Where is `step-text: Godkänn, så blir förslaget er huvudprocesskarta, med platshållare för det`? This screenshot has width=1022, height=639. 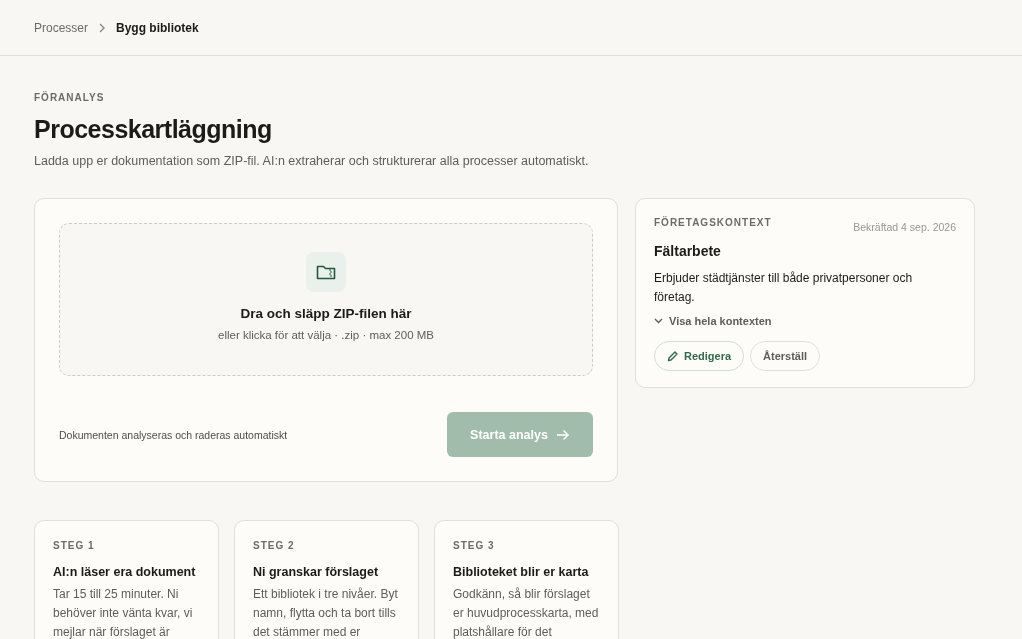 step-text: Godkänn, så blir förslaget er huvudprocesskarta, med platshållare för det is located at coordinates (526, 612).